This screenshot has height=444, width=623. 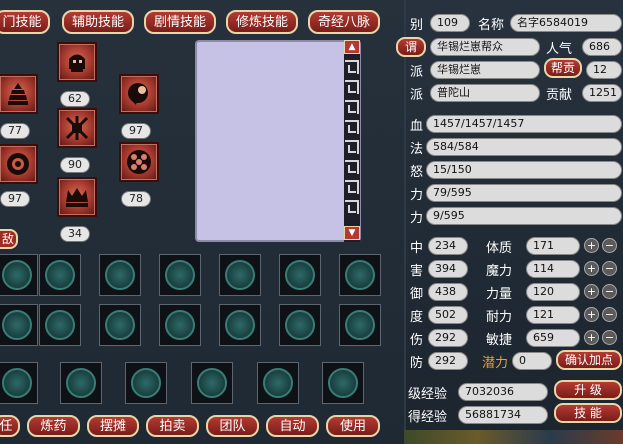 I want to click on hit-label: 中, so click(x=417, y=248).